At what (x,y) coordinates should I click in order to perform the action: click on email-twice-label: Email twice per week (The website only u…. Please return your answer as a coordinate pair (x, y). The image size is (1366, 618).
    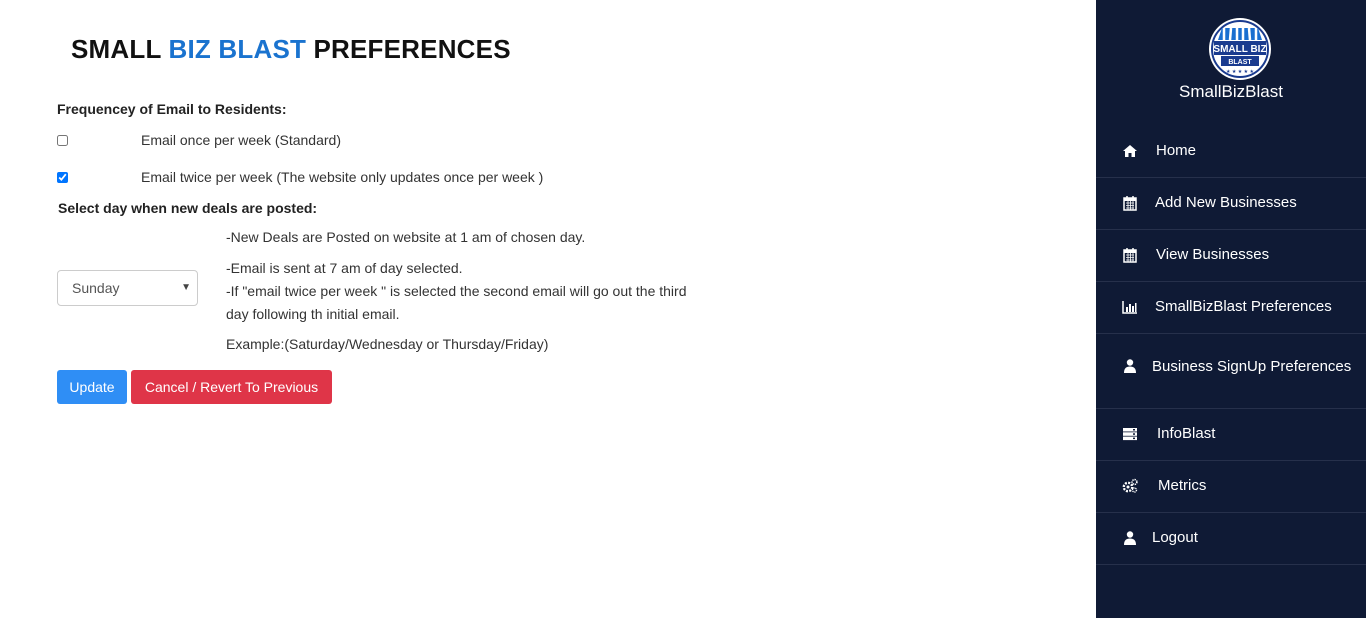
    Looking at the image, I should click on (342, 177).